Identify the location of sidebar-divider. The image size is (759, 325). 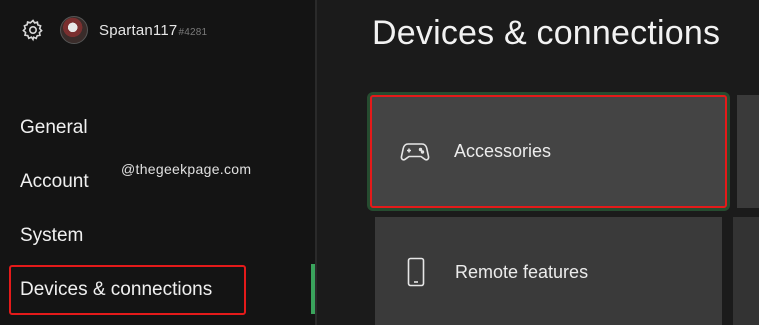
(316, 162).